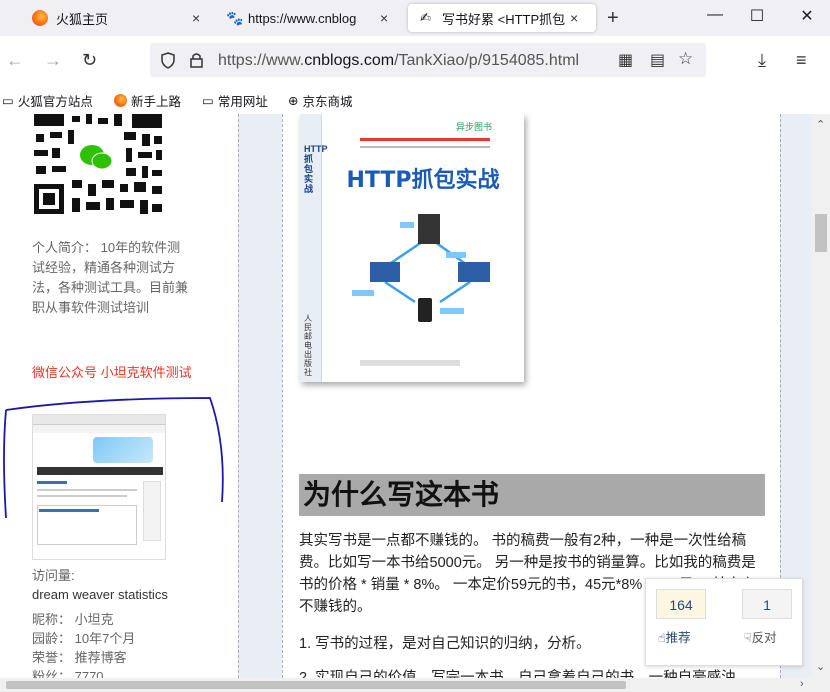 The image size is (830, 692). What do you see at coordinates (79, 657) in the screenshot?
I see `honor: 荣誉： 推荐博客` at bounding box center [79, 657].